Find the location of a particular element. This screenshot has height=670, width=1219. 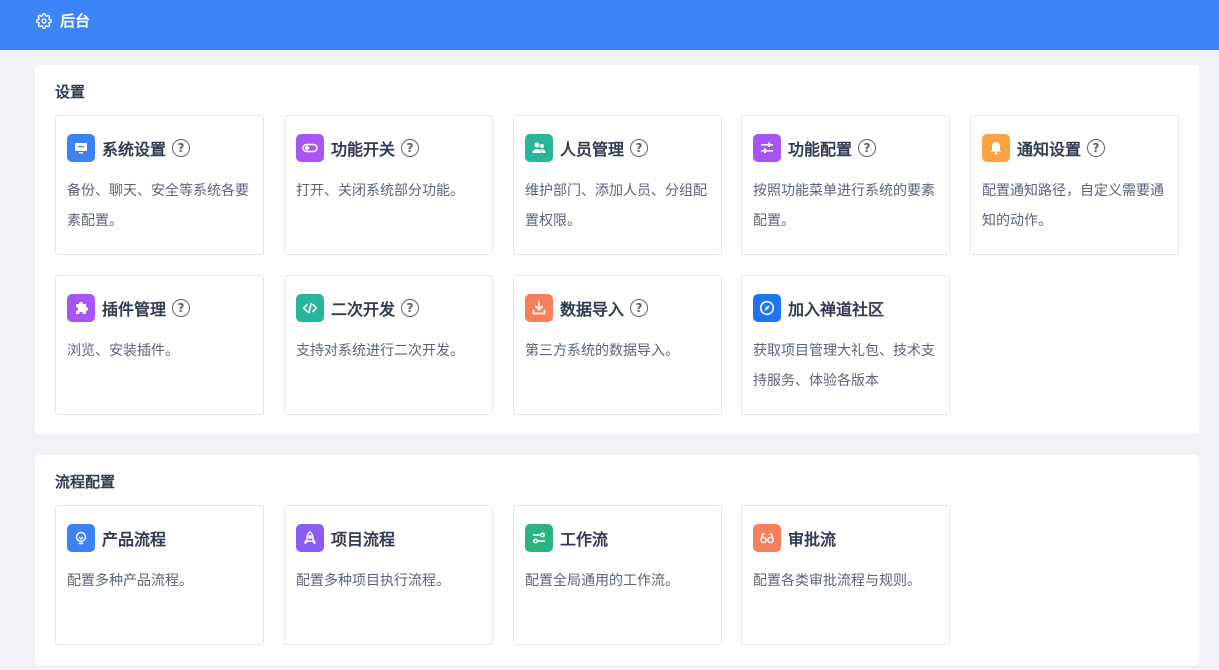

card-plugin-management: 插件管理 ? 浏览、安装插件。 is located at coordinates (159, 345).